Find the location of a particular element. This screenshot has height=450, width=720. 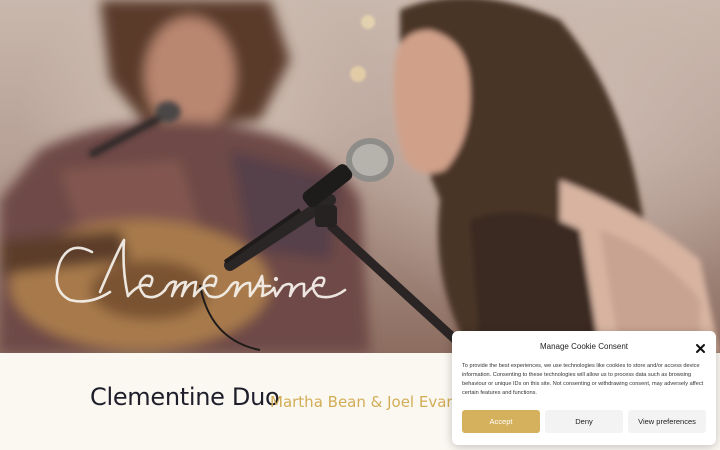

page-subtitle: Martha Bean & Joel Evans is located at coordinates (367, 402).